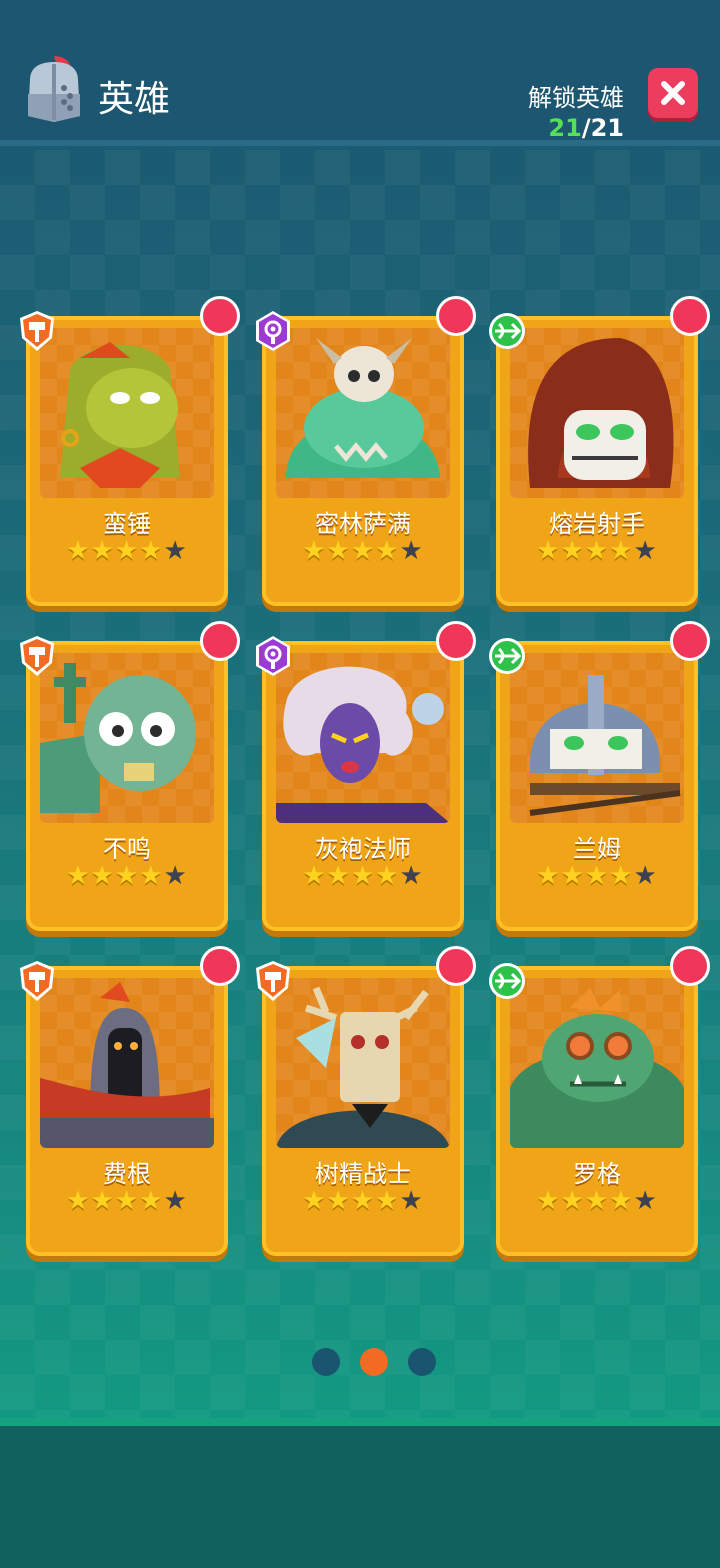  I want to click on unlocked-count: 21, so click(565, 128).